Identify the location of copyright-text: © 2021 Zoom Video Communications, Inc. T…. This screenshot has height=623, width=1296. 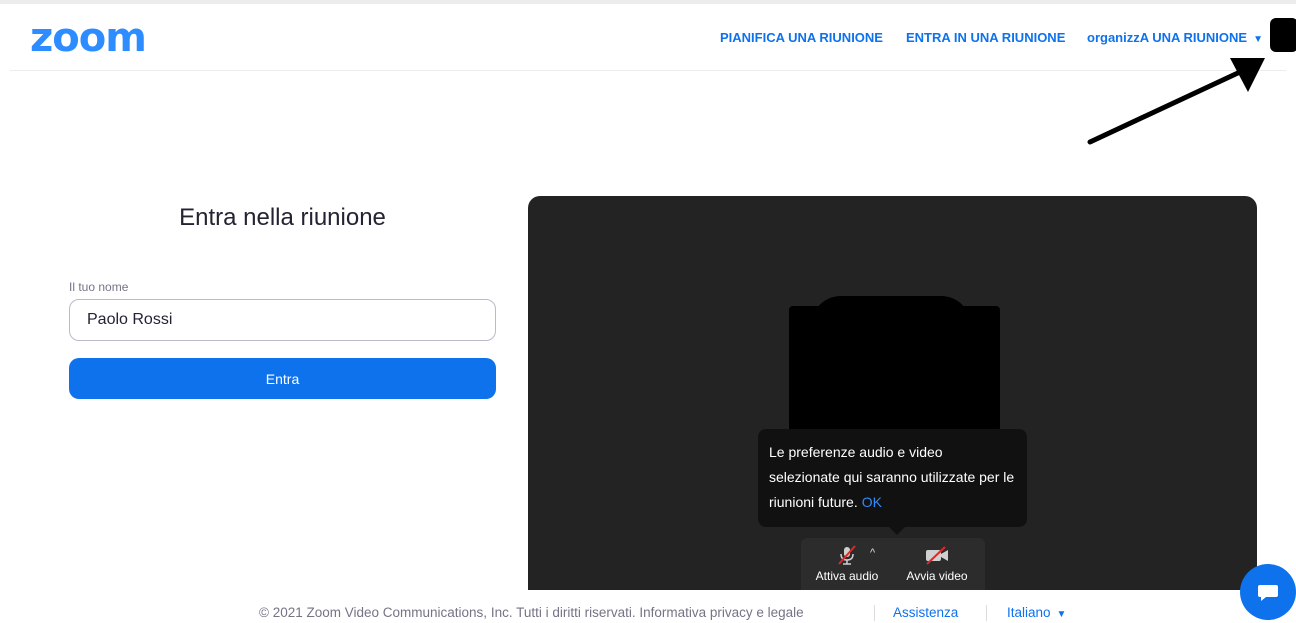
(531, 612).